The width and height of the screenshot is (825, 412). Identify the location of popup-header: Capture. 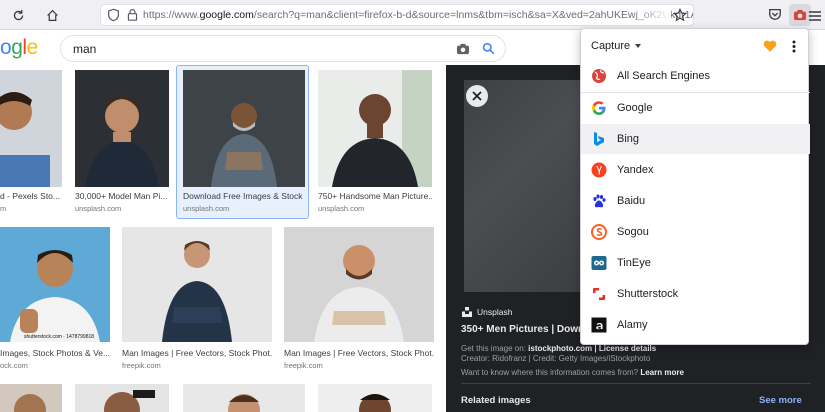
(695, 46).